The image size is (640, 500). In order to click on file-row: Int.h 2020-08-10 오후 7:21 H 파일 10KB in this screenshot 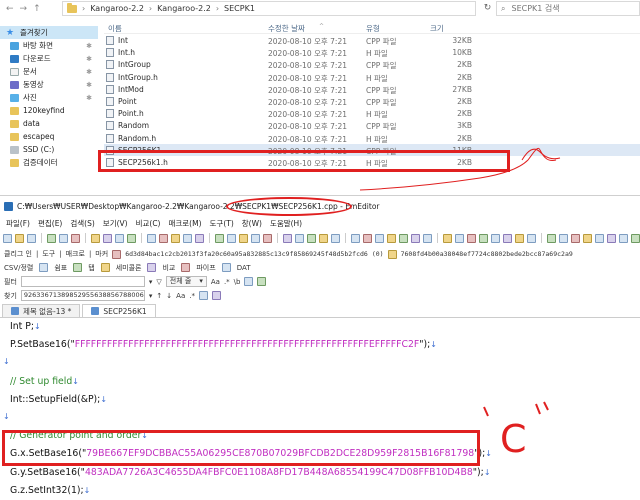, I will do `click(372, 52)`.